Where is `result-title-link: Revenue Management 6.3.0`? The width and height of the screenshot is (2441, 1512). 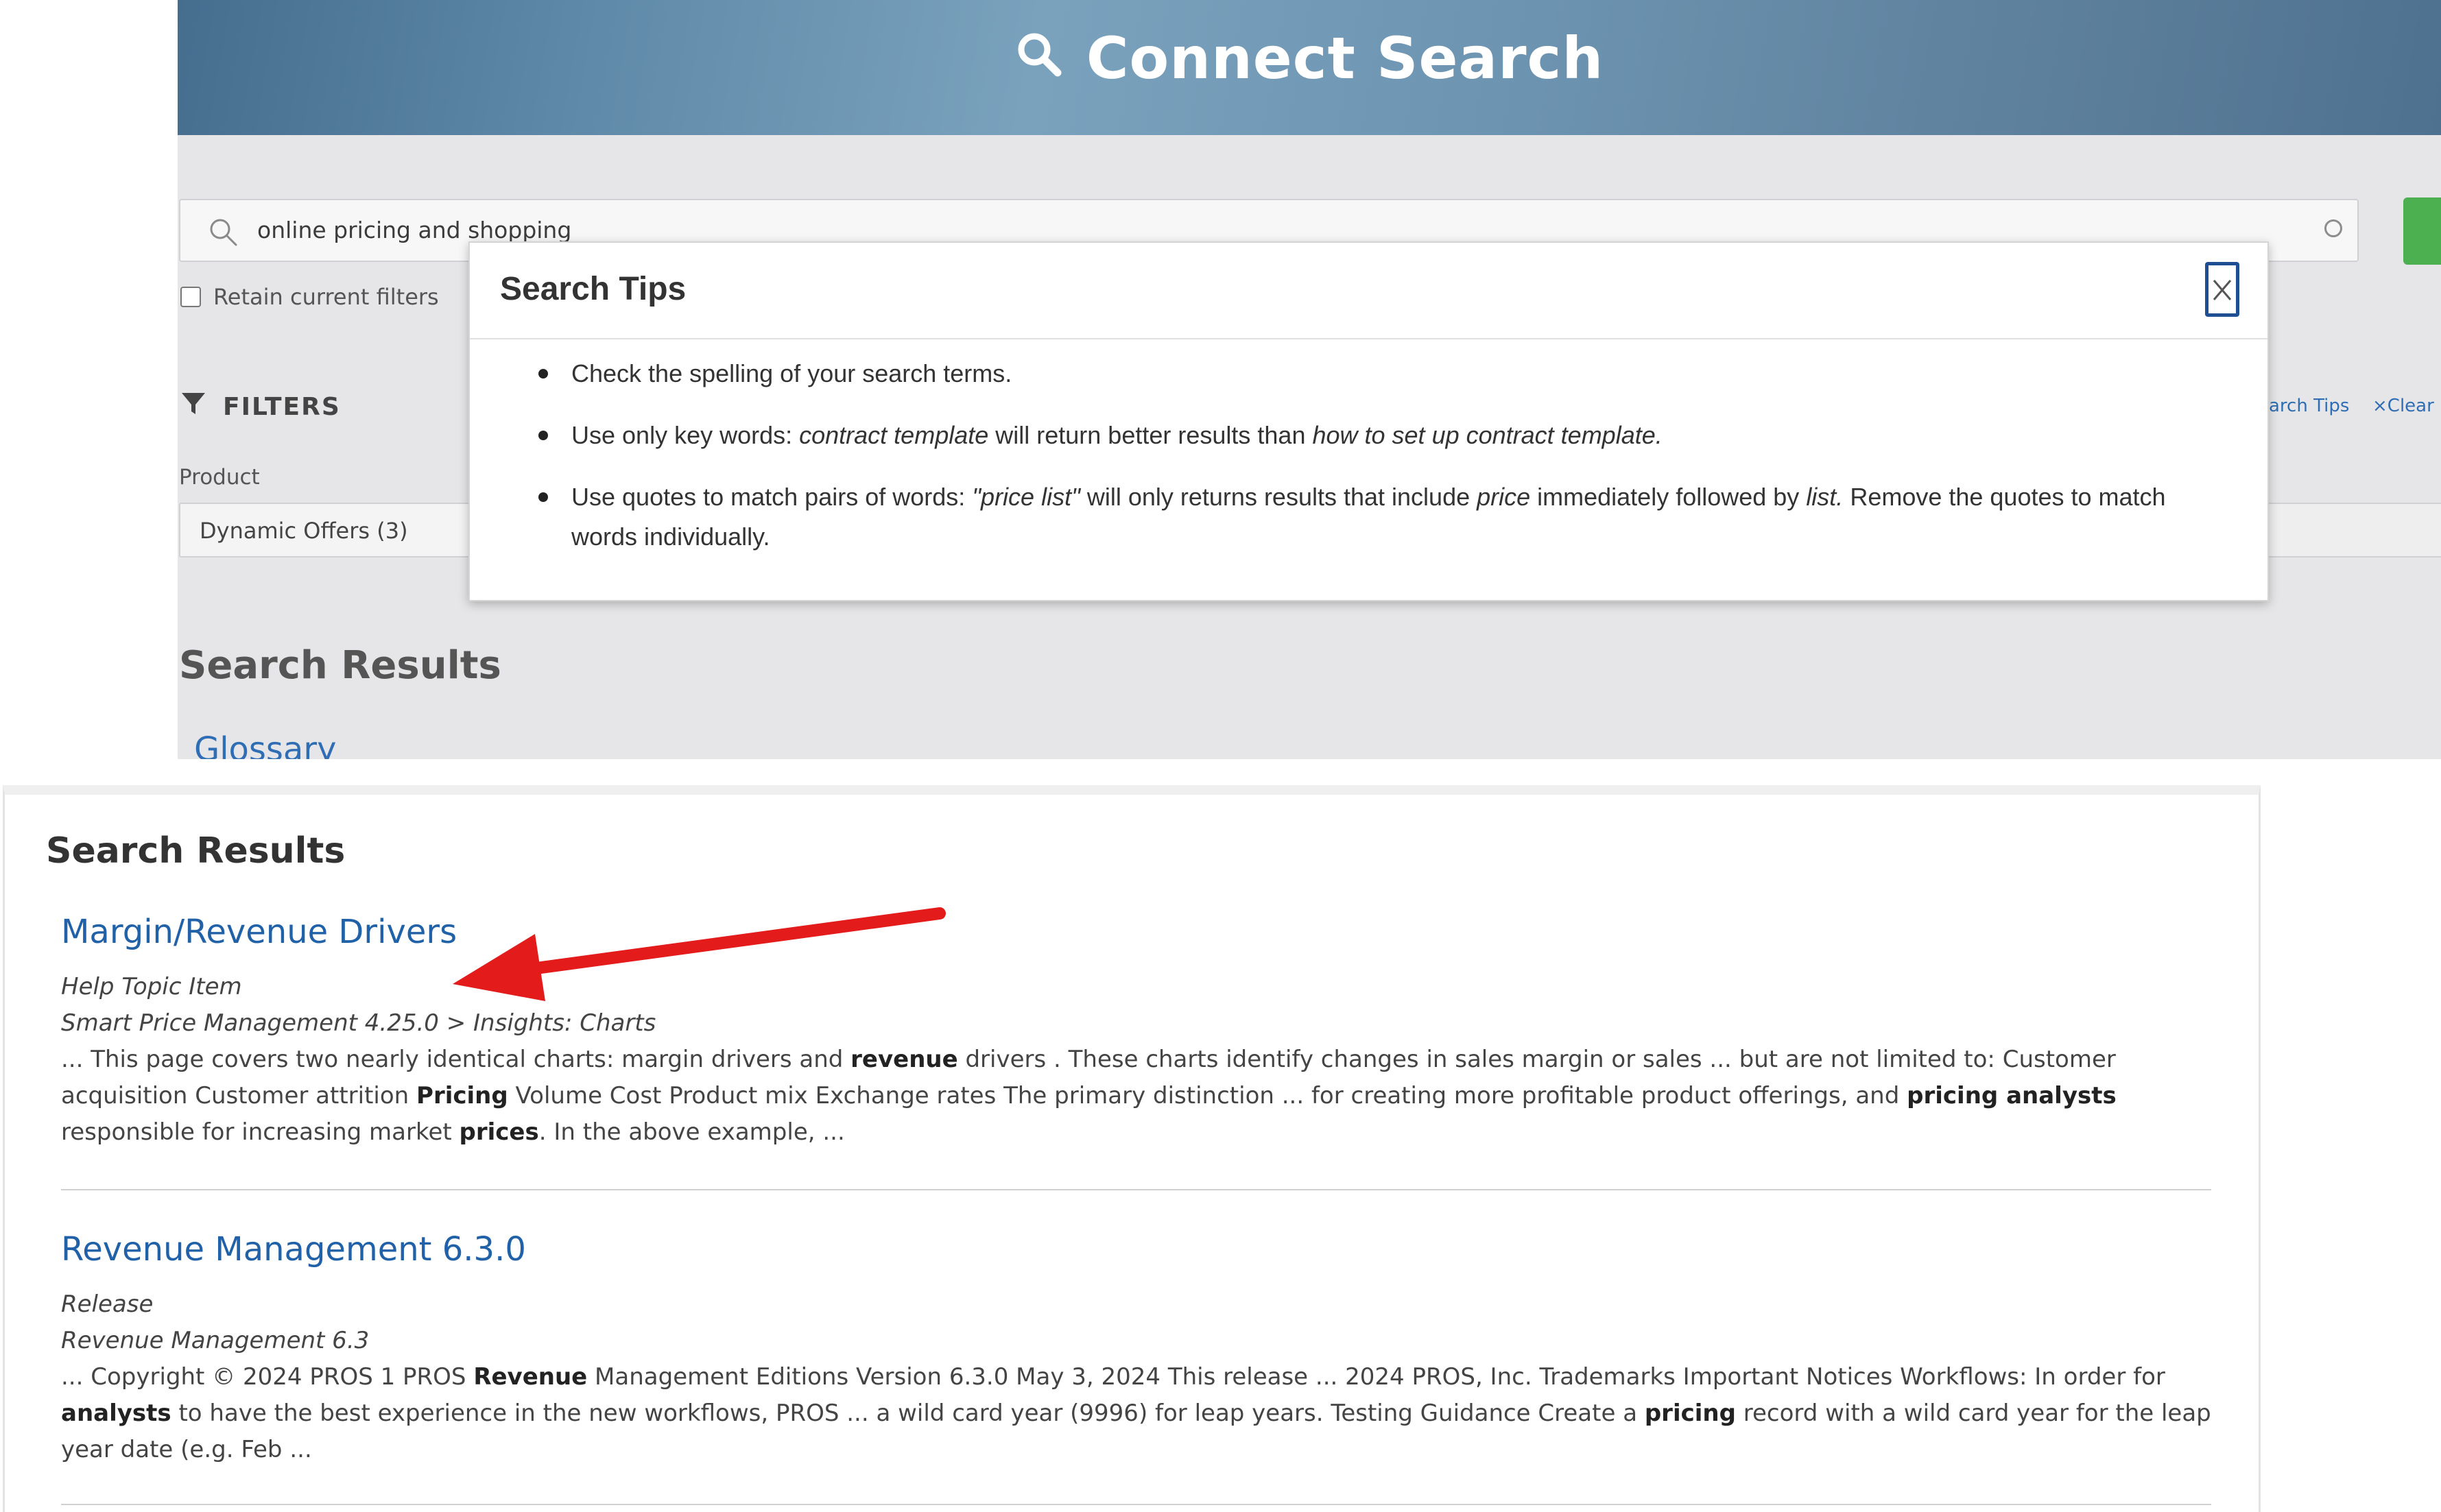 result-title-link: Revenue Management 6.3.0 is located at coordinates (1136, 1249).